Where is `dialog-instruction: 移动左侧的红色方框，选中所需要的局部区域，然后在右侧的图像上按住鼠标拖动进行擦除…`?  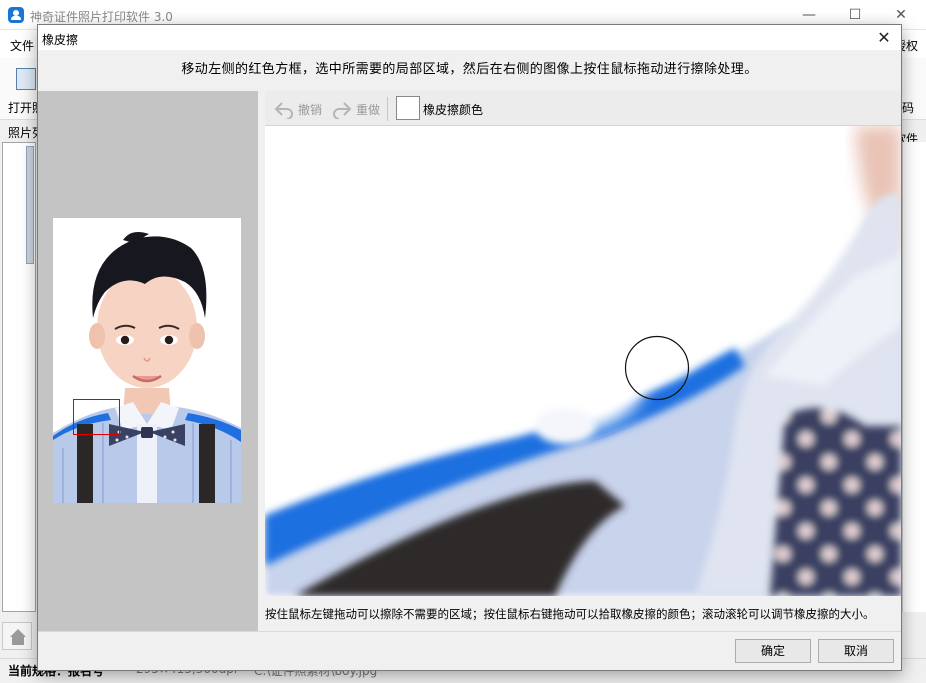
dialog-instruction: 移动左侧的红色方框，选中所需要的局部区域，然后在右侧的图像上按住鼠标拖动进行擦除… is located at coordinates (469, 69).